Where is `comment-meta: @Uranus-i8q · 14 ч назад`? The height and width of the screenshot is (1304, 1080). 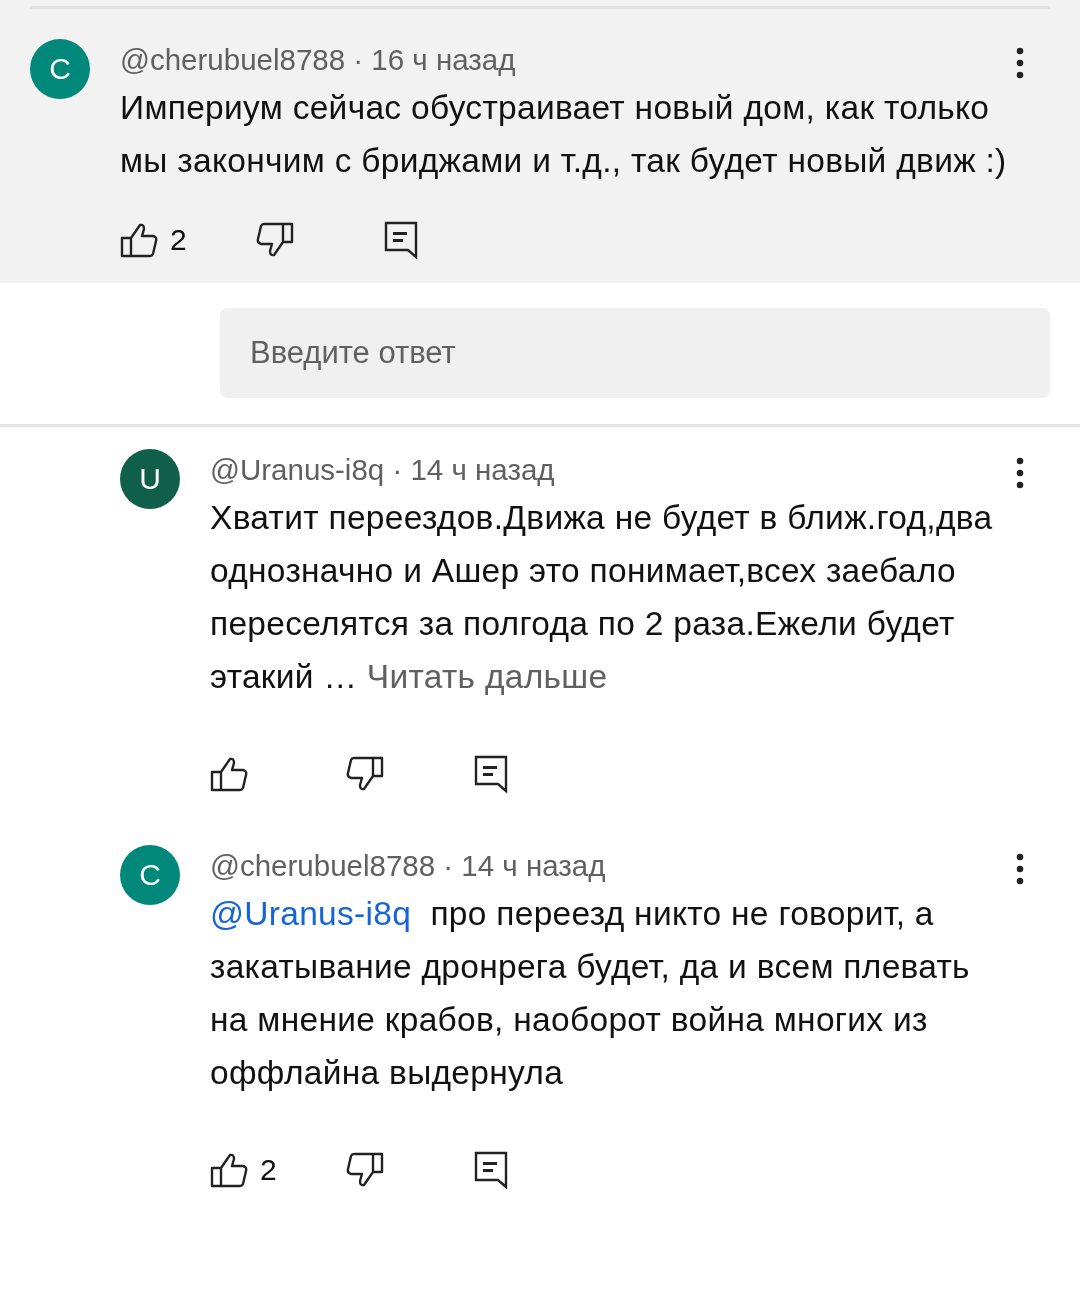
comment-meta: @Uranus-i8q · 14 ч назад is located at coordinates (383, 470).